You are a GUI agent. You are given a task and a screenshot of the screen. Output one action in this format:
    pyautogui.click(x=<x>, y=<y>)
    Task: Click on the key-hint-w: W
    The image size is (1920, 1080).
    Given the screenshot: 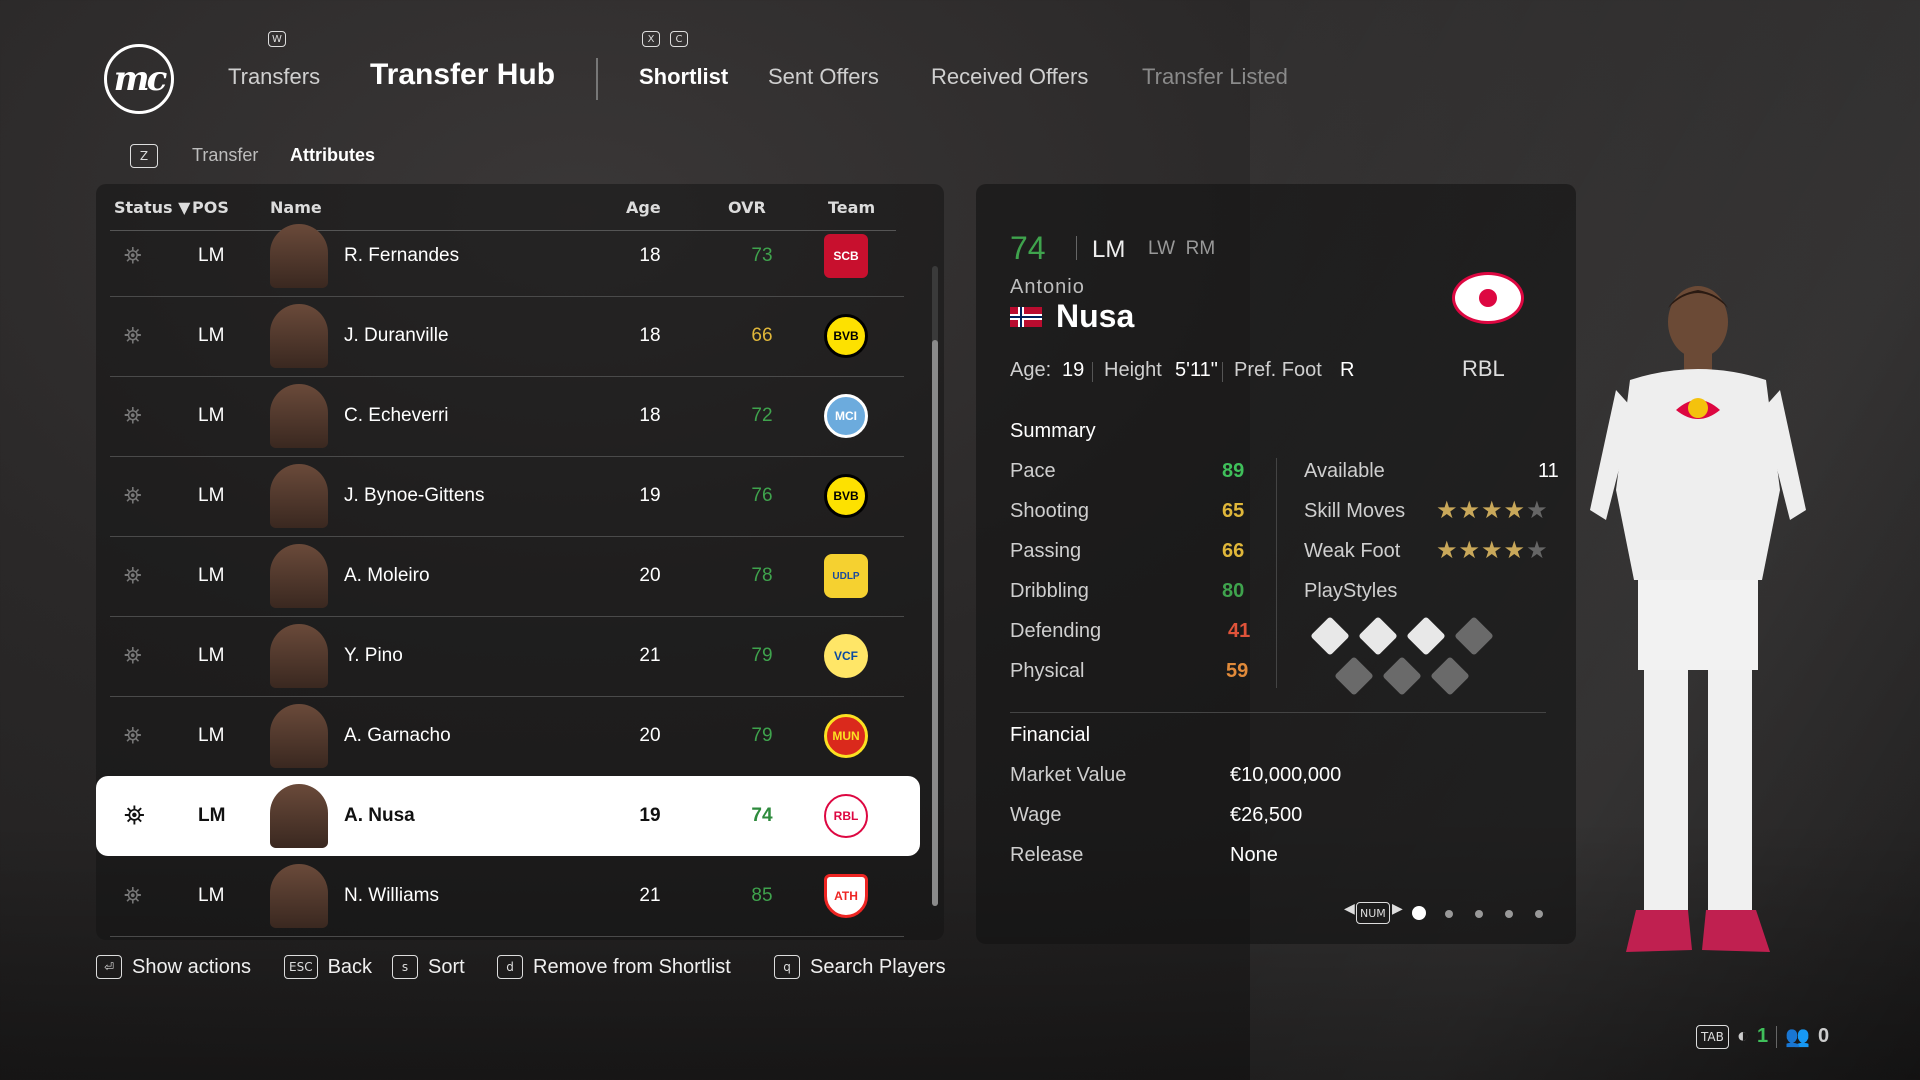 What is the action you would take?
    pyautogui.click(x=277, y=39)
    